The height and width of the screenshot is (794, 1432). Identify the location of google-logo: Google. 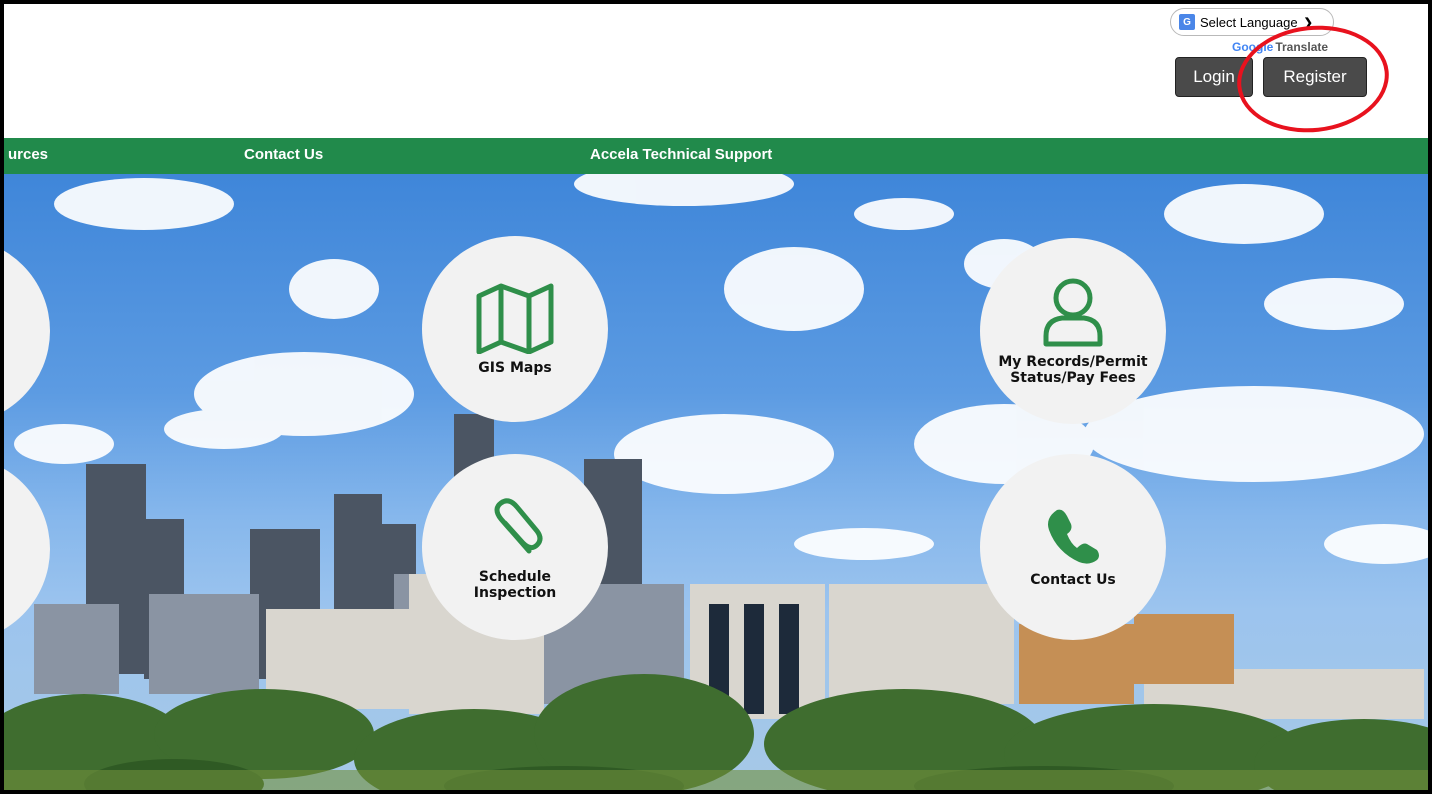
(1253, 47).